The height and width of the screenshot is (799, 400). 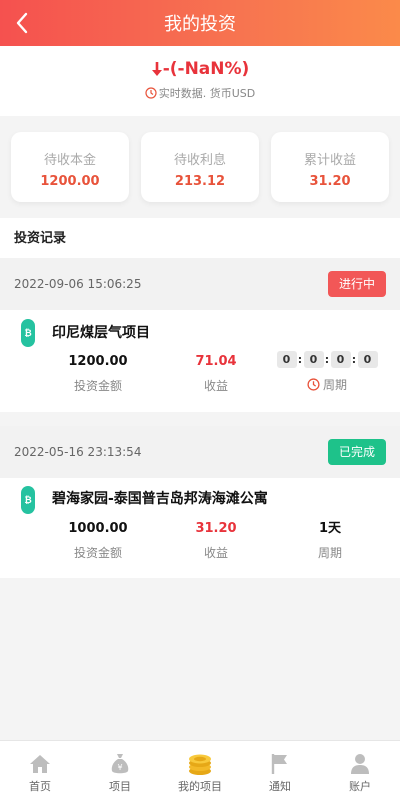 I want to click on project-name: 碧海家园-泰国普吉岛邦涛海滩公寓, so click(x=160, y=499).